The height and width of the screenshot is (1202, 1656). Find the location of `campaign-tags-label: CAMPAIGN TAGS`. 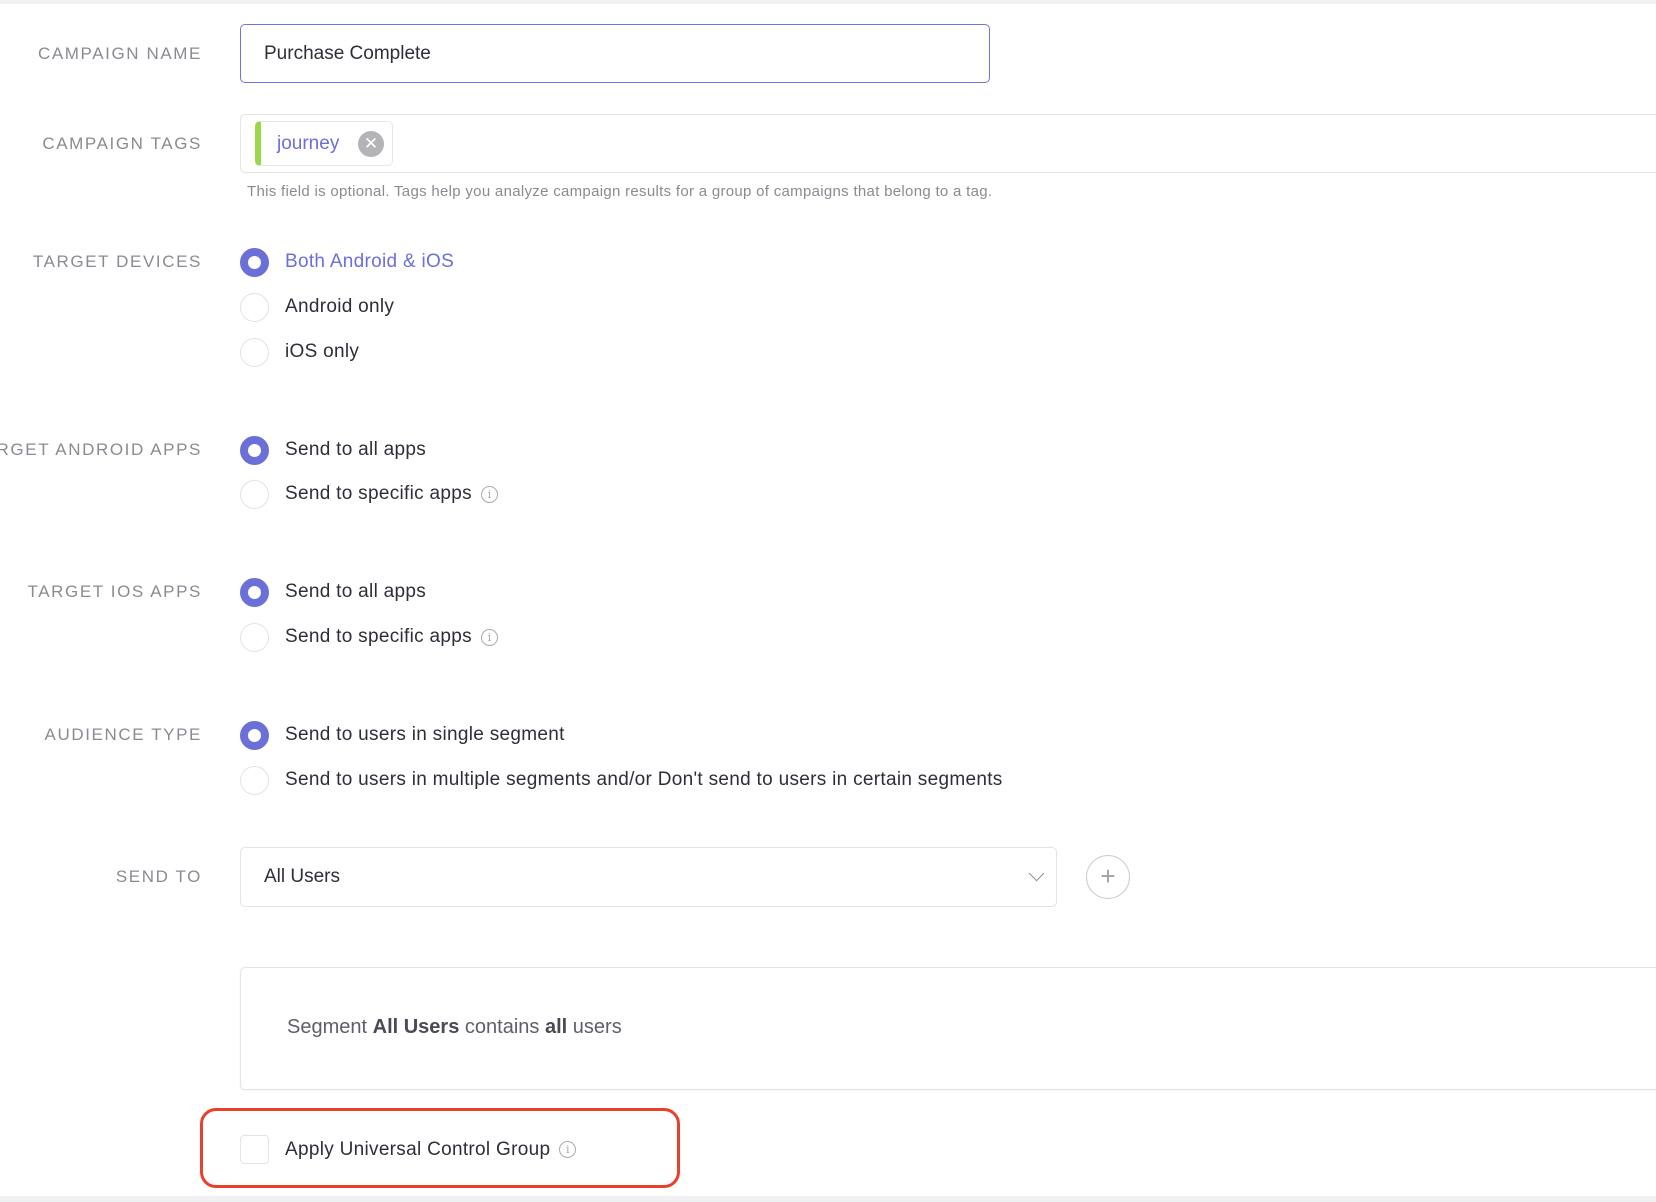

campaign-tags-label: CAMPAIGN TAGS is located at coordinates (122, 143).